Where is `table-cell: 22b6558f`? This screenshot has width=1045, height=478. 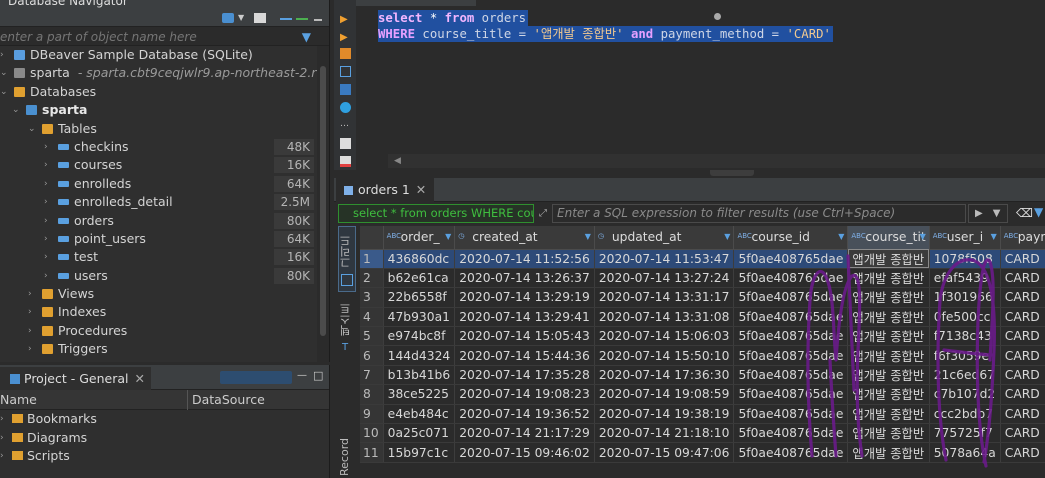 table-cell: 22b6558f is located at coordinates (419, 297).